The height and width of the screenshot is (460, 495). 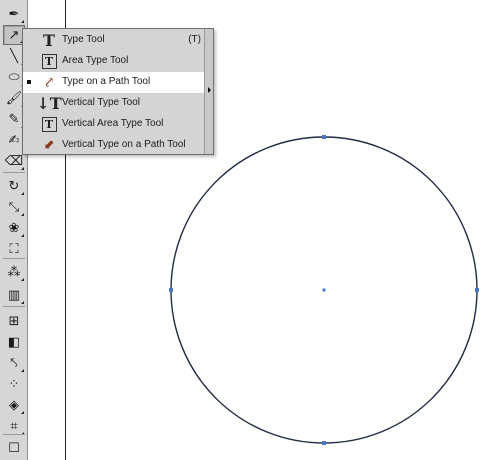 I want to click on type-on-path-tool-icon: ⤤, so click(x=49, y=82).